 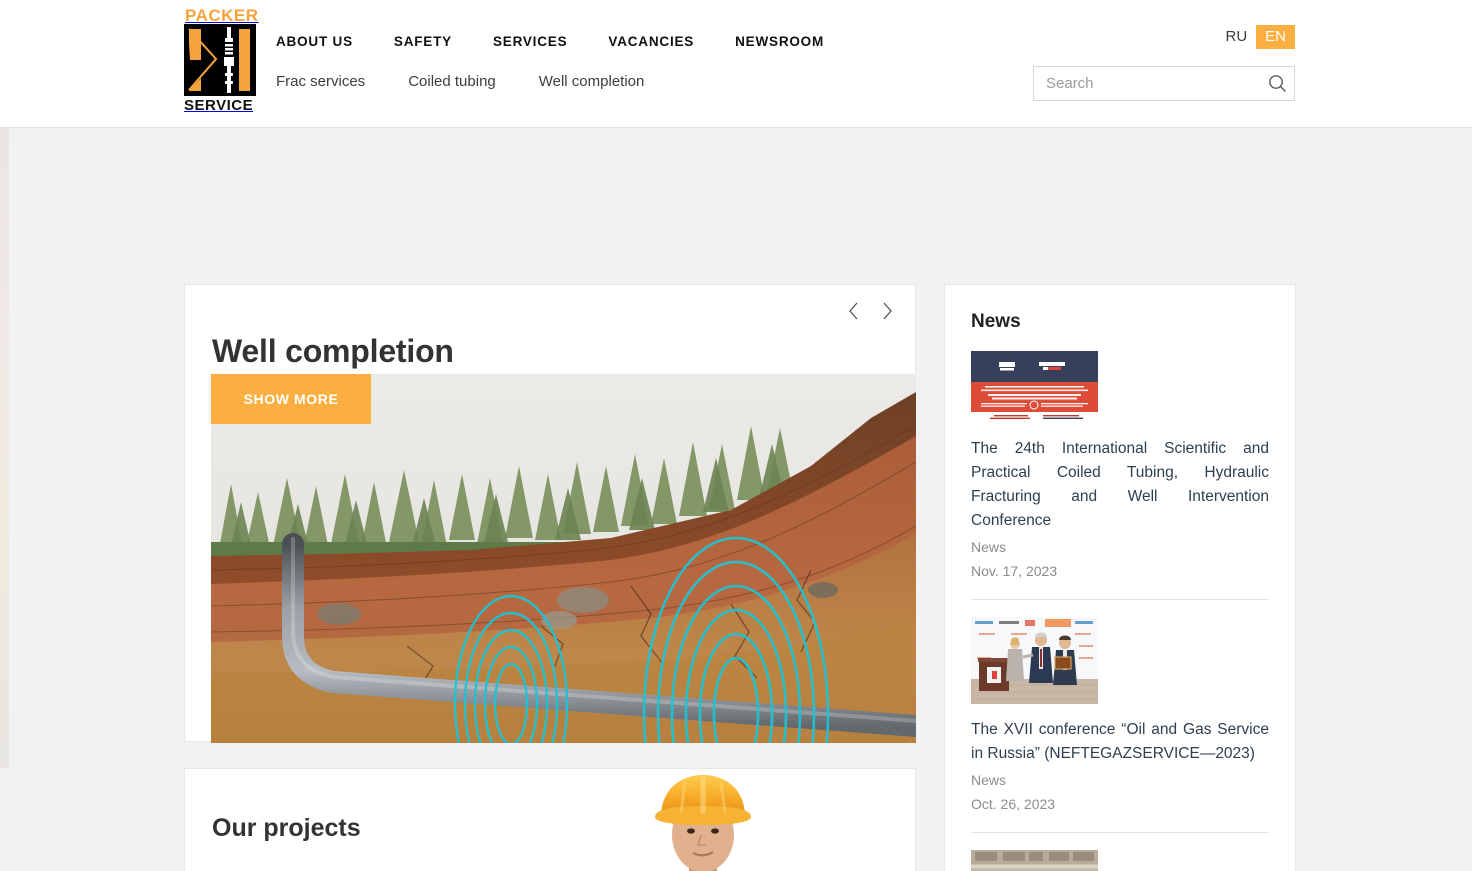 I want to click on nav-item-safety: SAFETY, so click(x=423, y=41).